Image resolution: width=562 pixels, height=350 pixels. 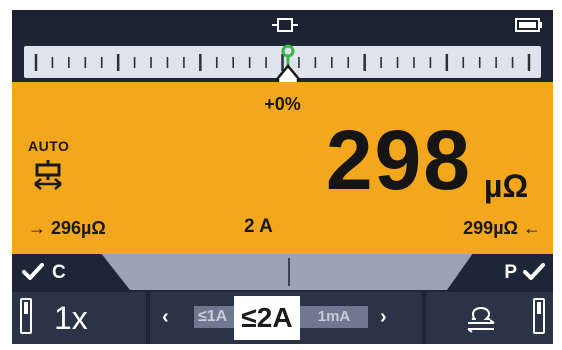 I want to click on strip-divider, so click(x=289, y=272).